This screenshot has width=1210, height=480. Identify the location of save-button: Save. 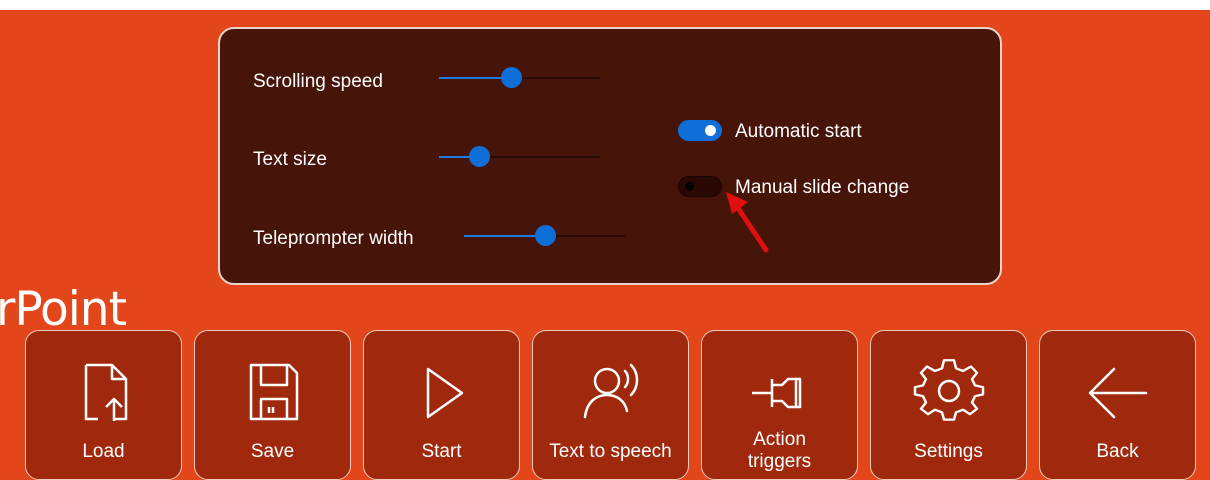
(272, 405).